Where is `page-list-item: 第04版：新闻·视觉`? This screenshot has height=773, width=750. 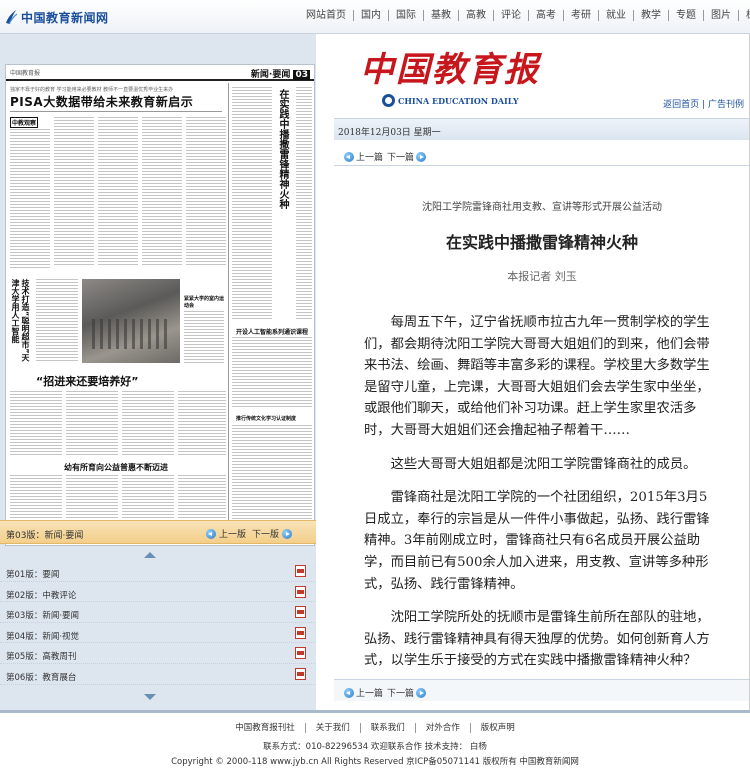
page-list-item: 第04版：新闻·视觉 is located at coordinates (158, 633).